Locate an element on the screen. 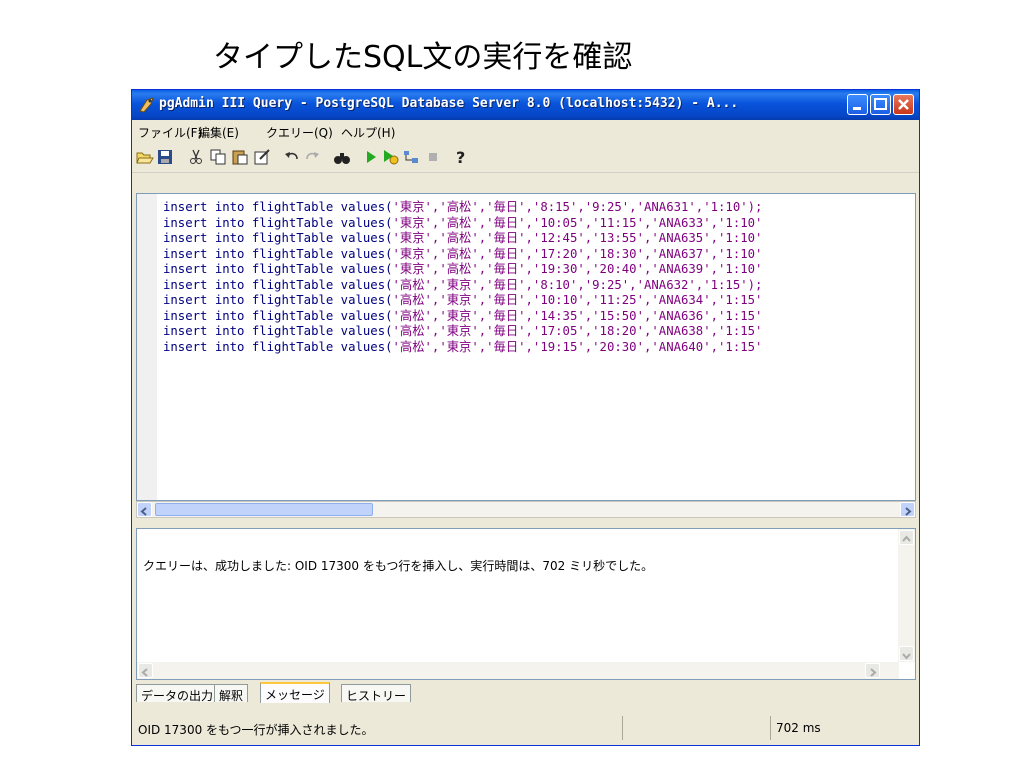  status-elapsed-time: 702 ms is located at coordinates (798, 728).